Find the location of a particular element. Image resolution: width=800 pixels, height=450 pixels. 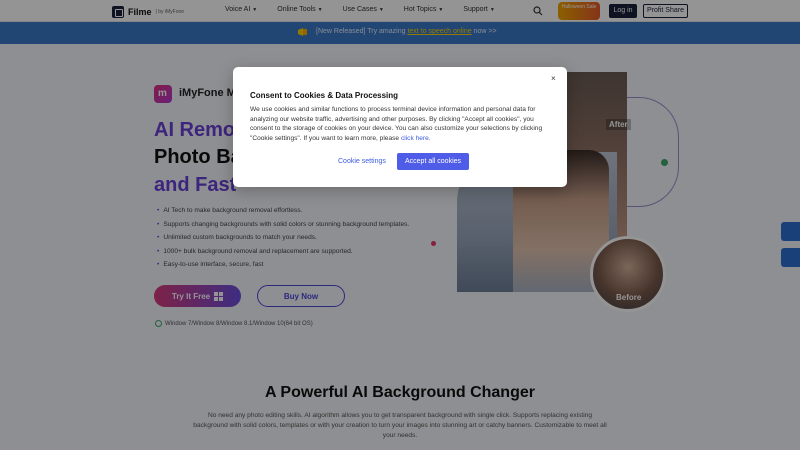

click-here-link: click here. is located at coordinates (416, 138).